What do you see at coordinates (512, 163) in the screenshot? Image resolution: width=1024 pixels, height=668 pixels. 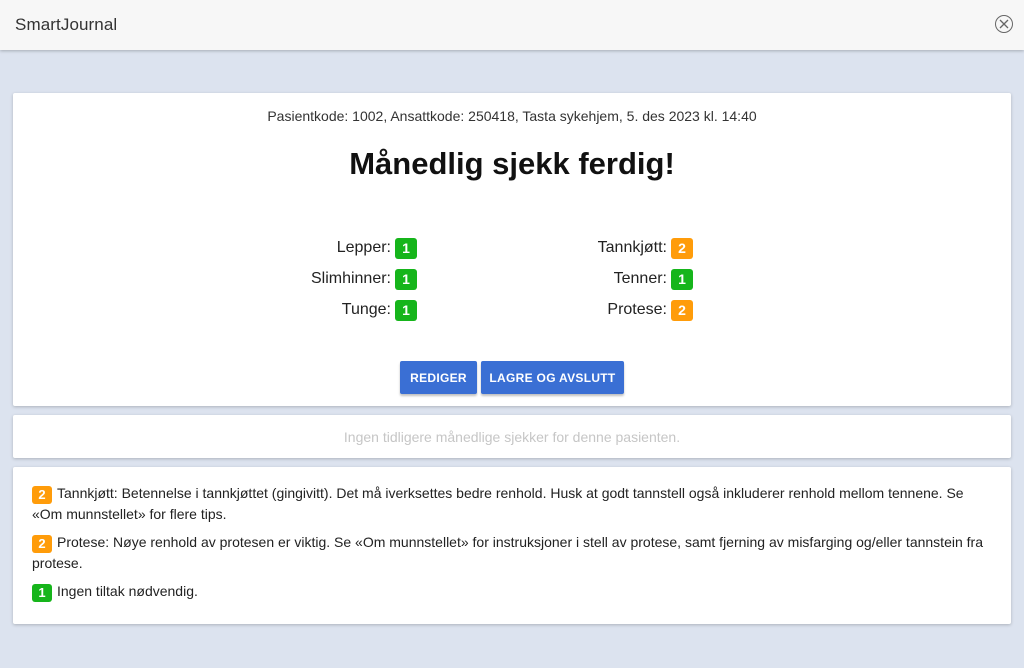 I see `page-title: Månedlig sjekk ferdig!` at bounding box center [512, 163].